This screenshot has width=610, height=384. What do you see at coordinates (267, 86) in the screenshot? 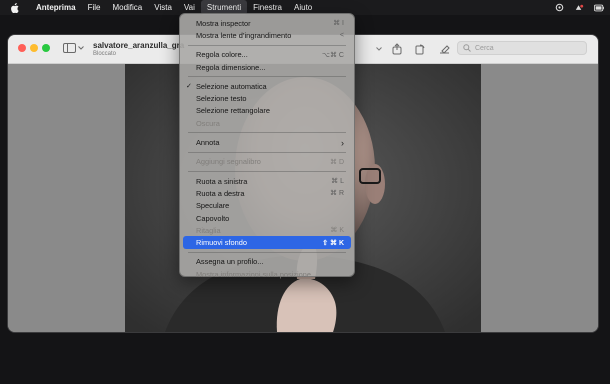
I see `menu-item-selezione-automatica: ✓ Selezione automatica` at bounding box center [267, 86].